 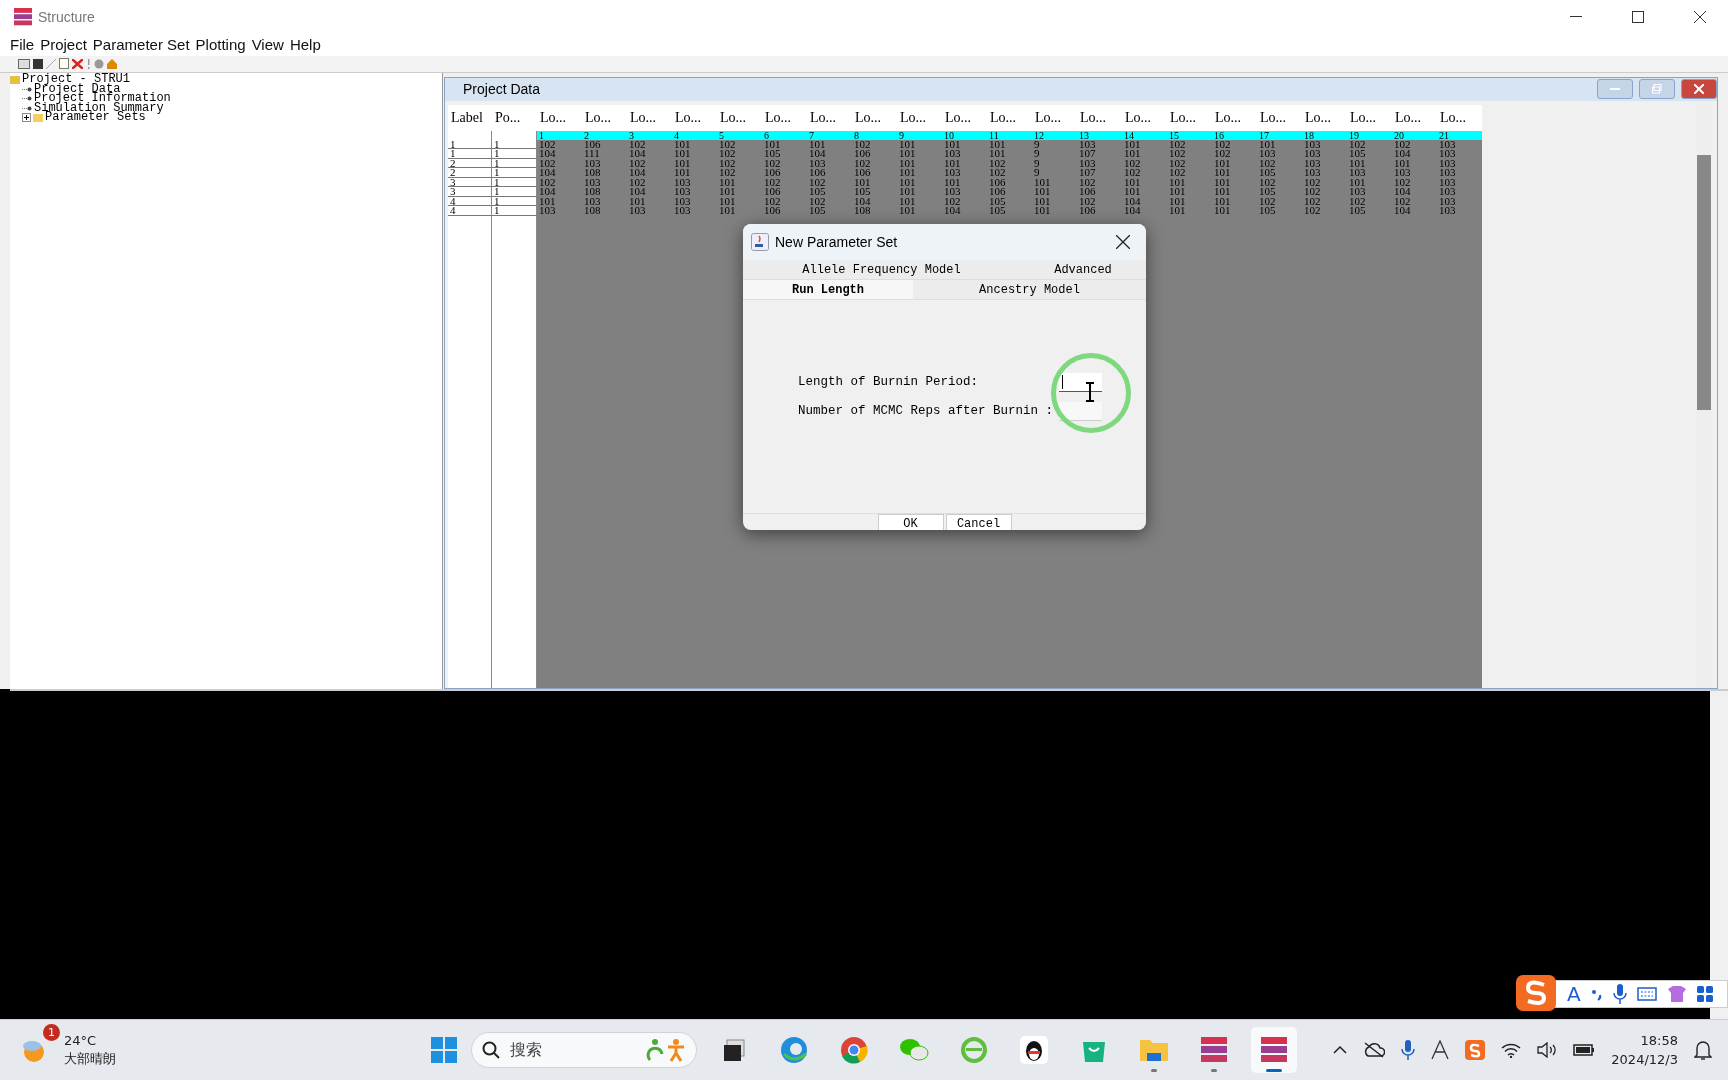 What do you see at coordinates (220, 45) in the screenshot?
I see `menu-item: Plotting` at bounding box center [220, 45].